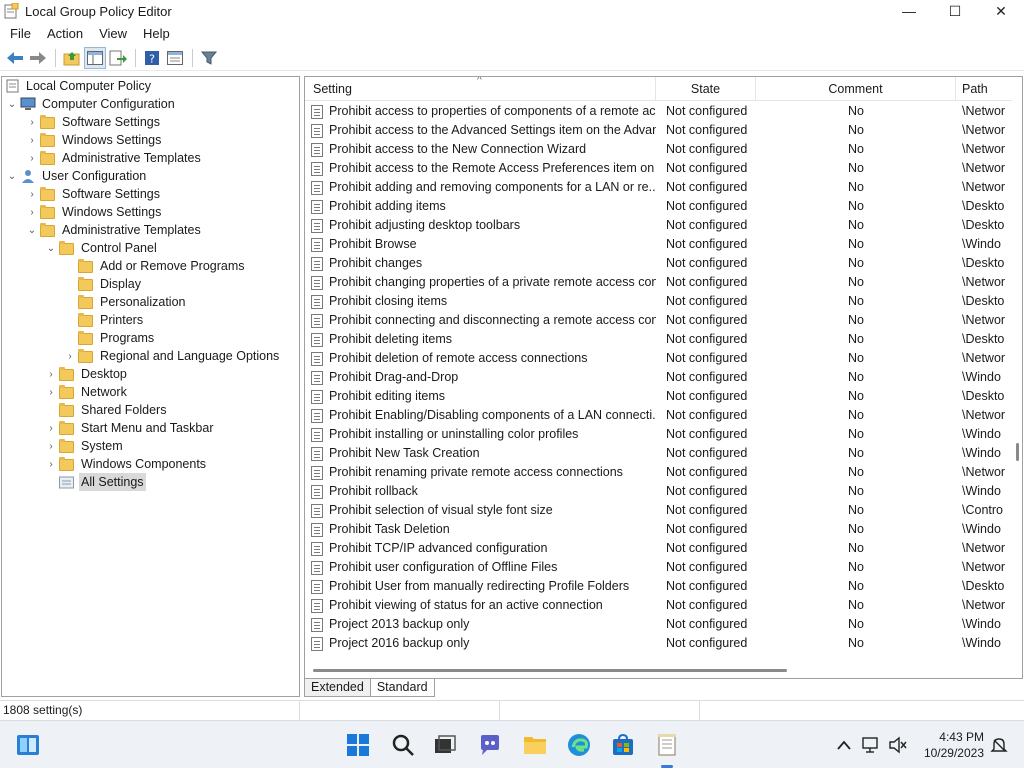  Describe the element at coordinates (667, 745) in the screenshot. I see `gpedit-taskbar-button` at that location.